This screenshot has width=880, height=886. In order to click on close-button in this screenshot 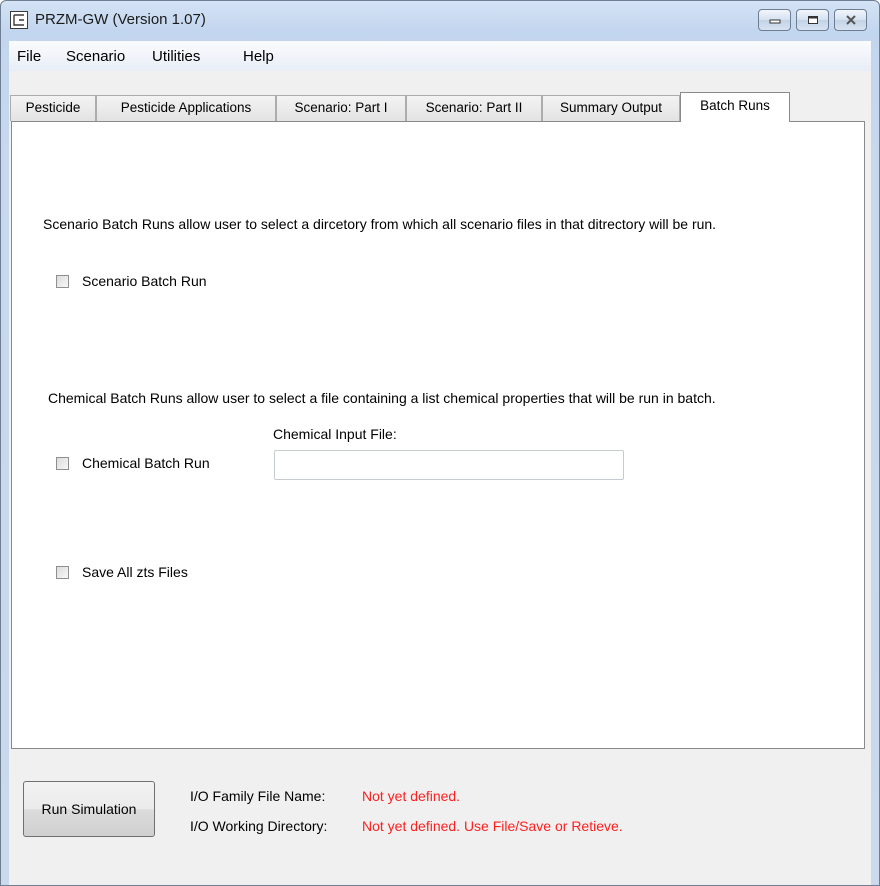, I will do `click(850, 20)`.